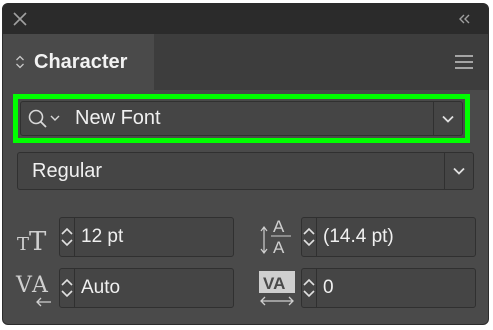 This screenshot has width=493, height=330. Describe the element at coordinates (20, 62) in the screenshot. I see `expand-collapse-icon` at that location.